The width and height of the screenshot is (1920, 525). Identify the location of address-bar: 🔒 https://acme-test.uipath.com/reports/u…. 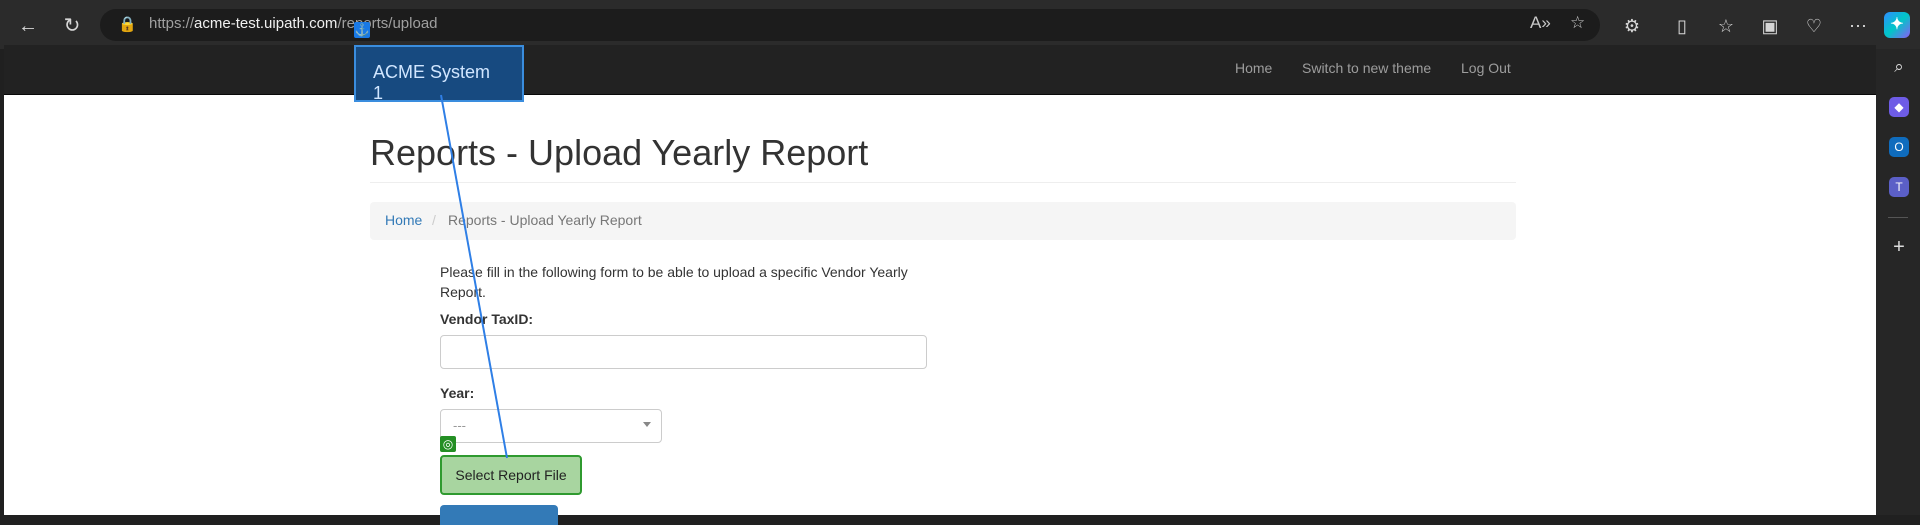
(850, 25).